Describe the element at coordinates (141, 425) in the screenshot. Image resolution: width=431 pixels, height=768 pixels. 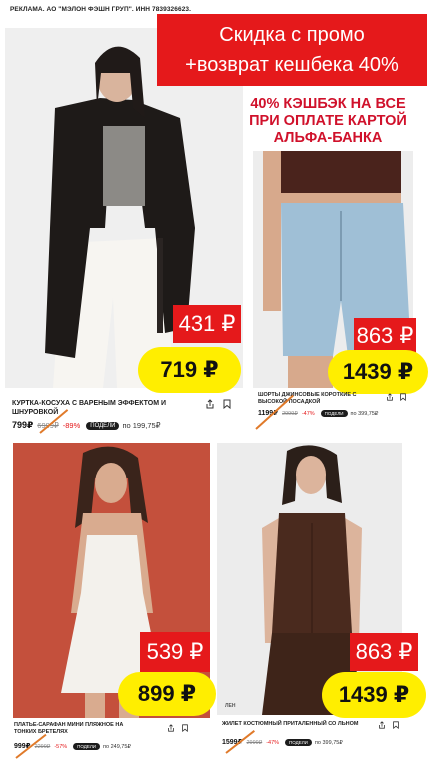
I see `installment-amount: по 199,75₽` at that location.